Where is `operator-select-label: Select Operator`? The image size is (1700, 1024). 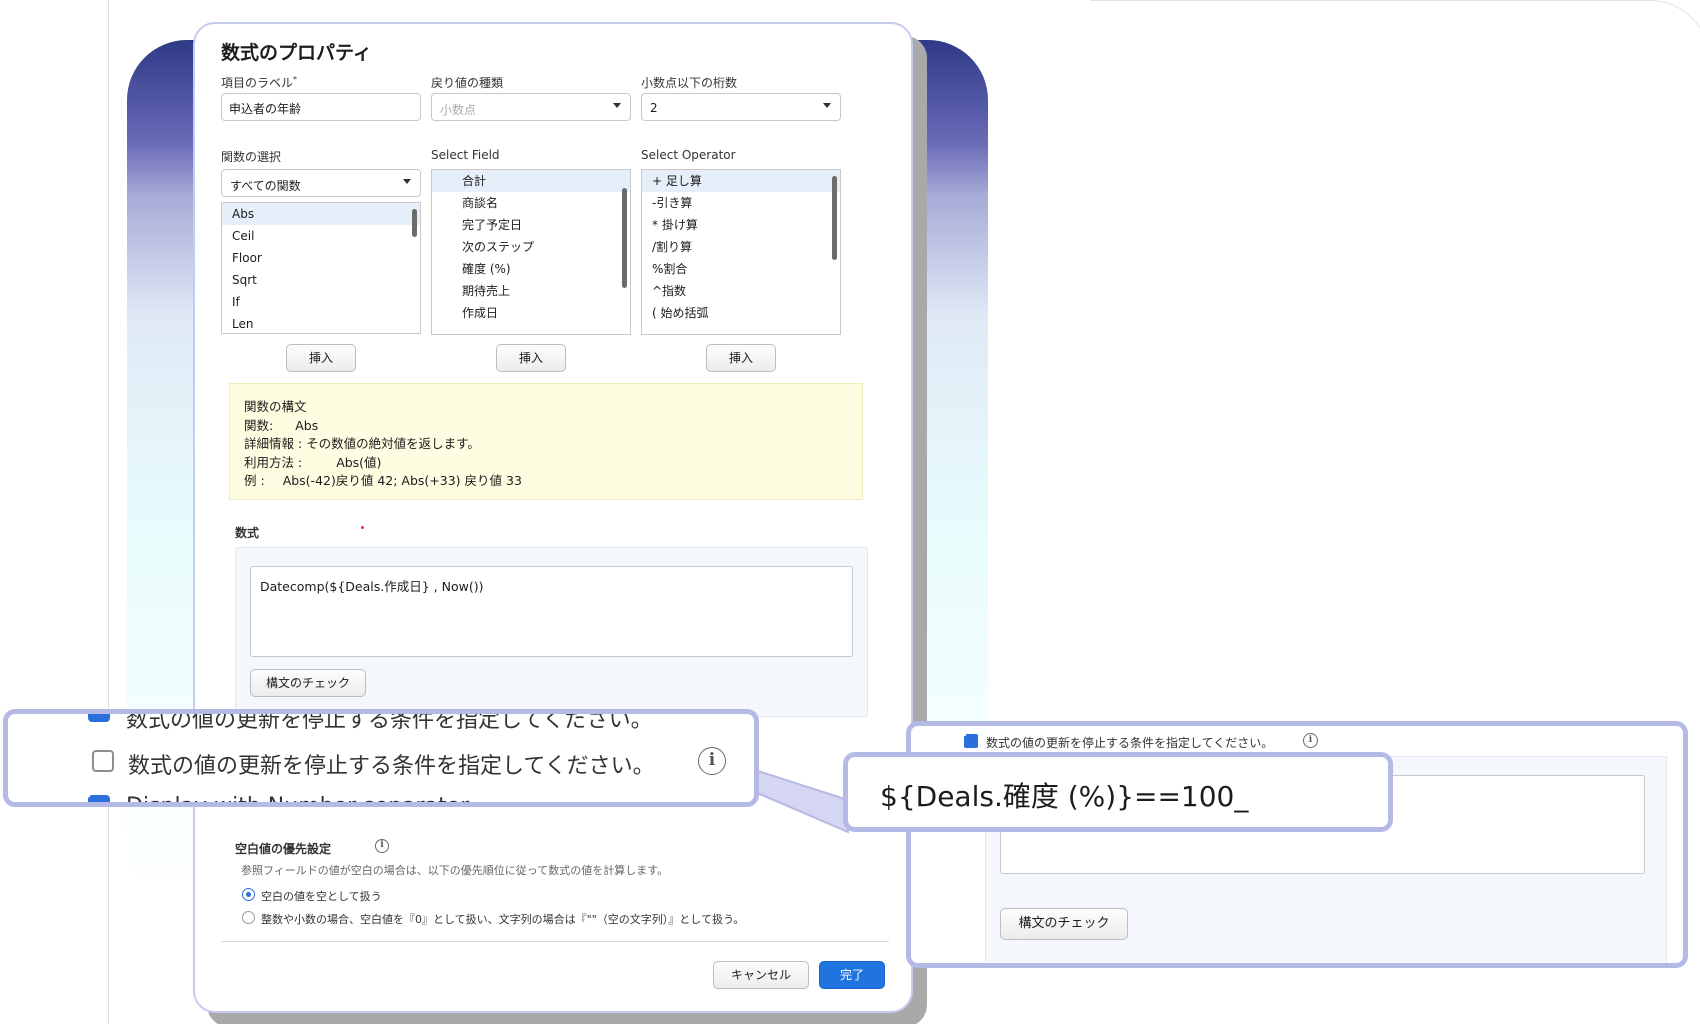 operator-select-label: Select Operator is located at coordinates (688, 155).